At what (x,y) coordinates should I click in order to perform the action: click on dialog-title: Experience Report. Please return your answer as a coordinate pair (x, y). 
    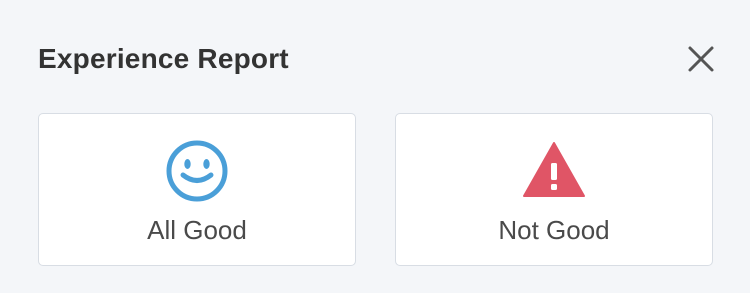
    Looking at the image, I should click on (163, 58).